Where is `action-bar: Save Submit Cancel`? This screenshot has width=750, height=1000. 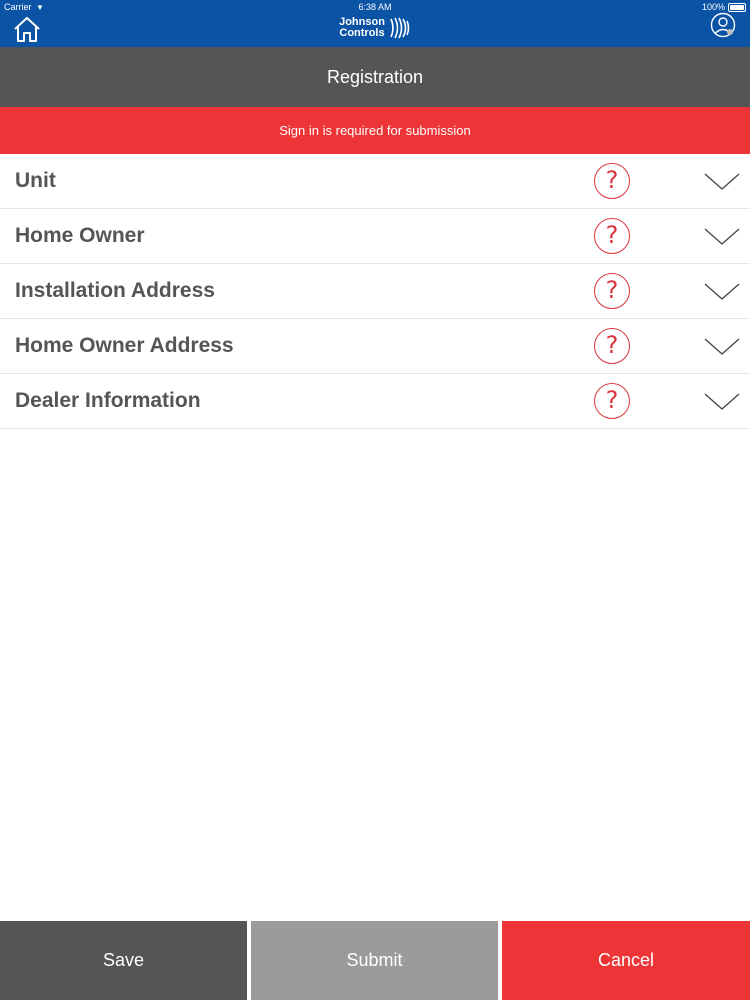
action-bar: Save Submit Cancel is located at coordinates (375, 960).